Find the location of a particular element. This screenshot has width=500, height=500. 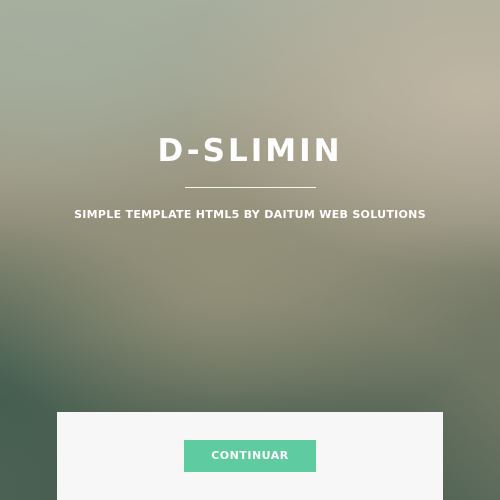

site-title: D-SLIMIN is located at coordinates (250, 151).